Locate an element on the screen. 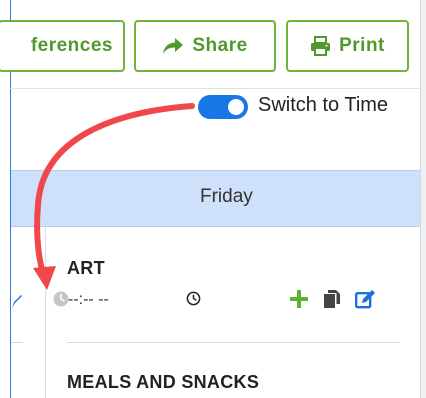 The image size is (426, 398). share-button: Share is located at coordinates (205, 46).